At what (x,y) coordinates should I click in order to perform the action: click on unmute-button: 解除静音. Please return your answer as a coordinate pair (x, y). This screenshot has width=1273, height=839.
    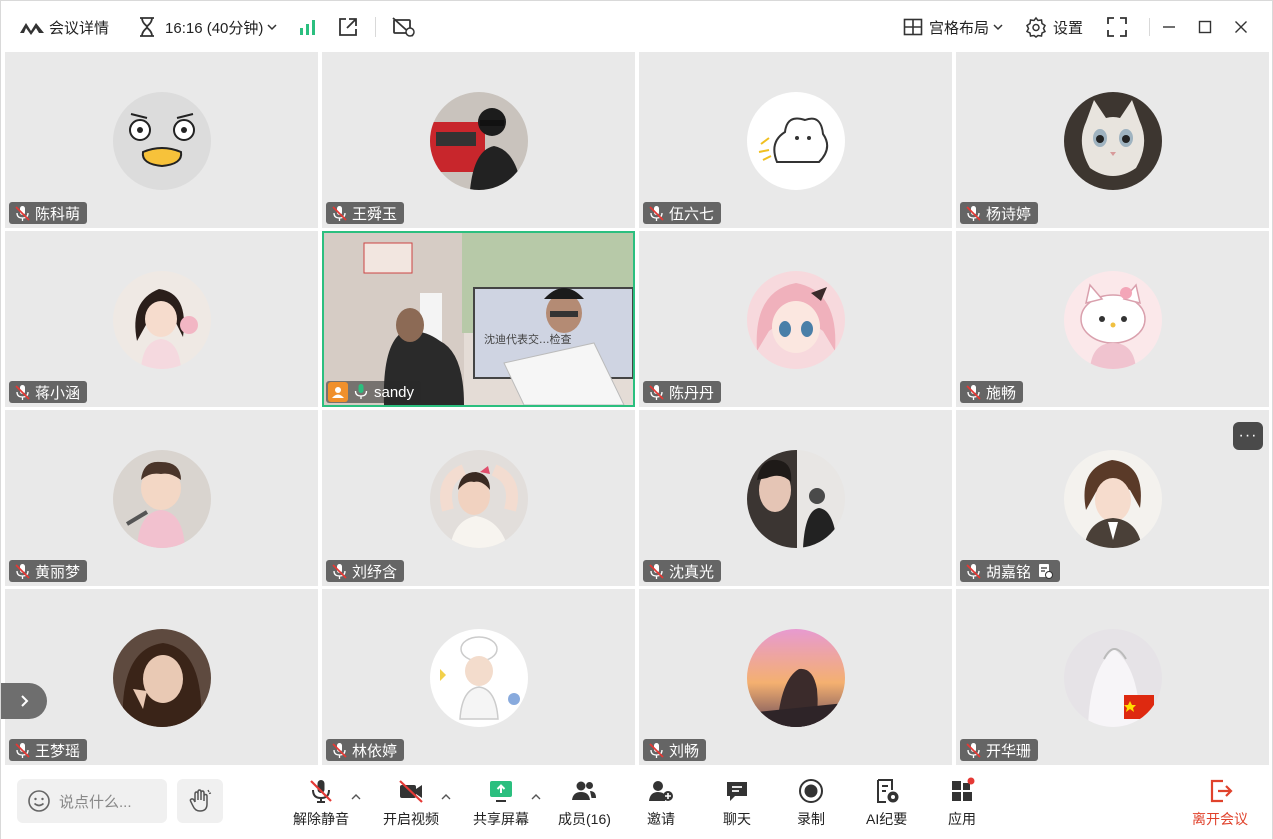
    Looking at the image, I should click on (321, 803).